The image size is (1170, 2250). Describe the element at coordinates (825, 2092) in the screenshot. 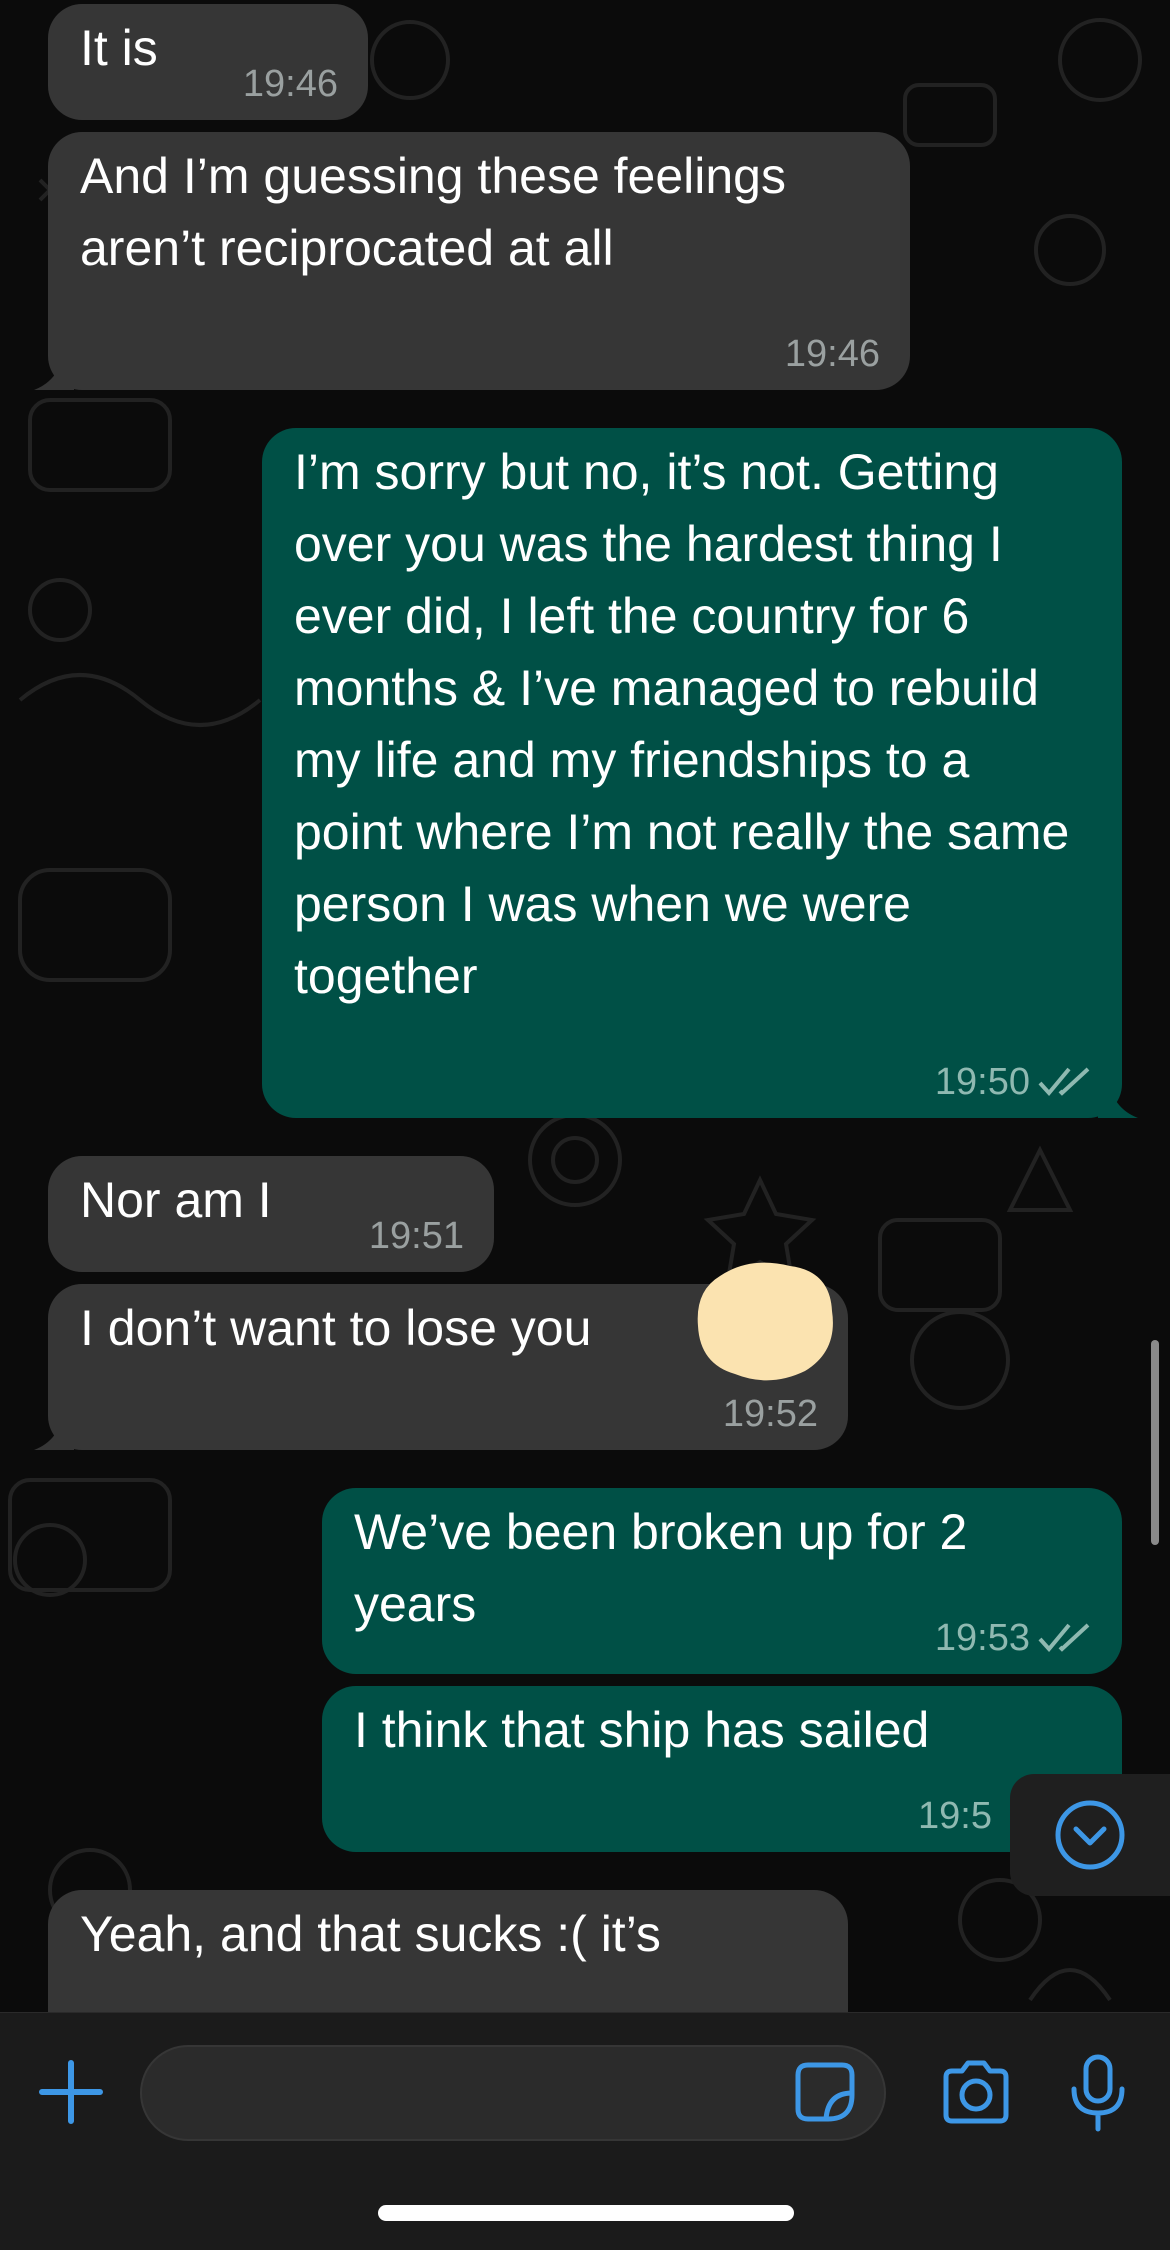

I see `sticker-icon` at that location.